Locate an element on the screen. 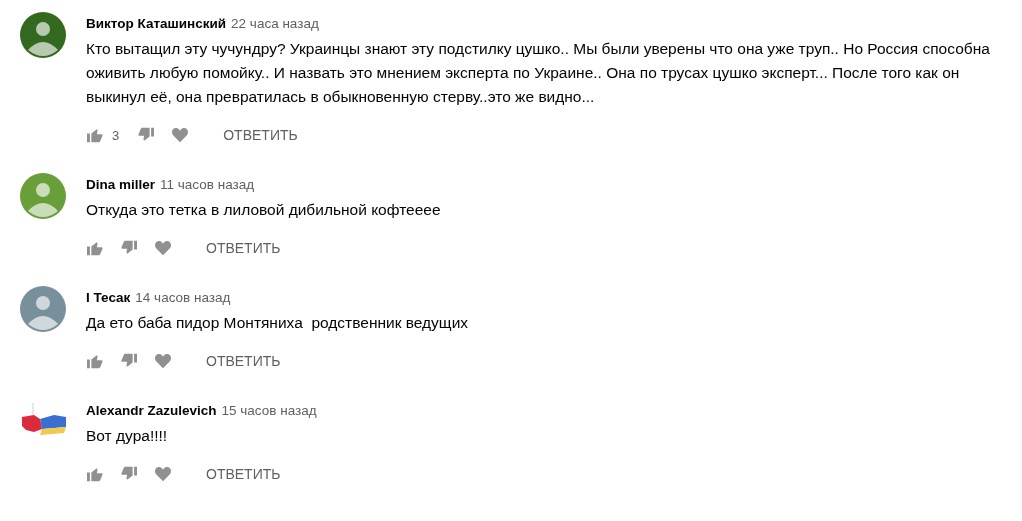  author-name: Виктор Каташинский is located at coordinates (156, 23).